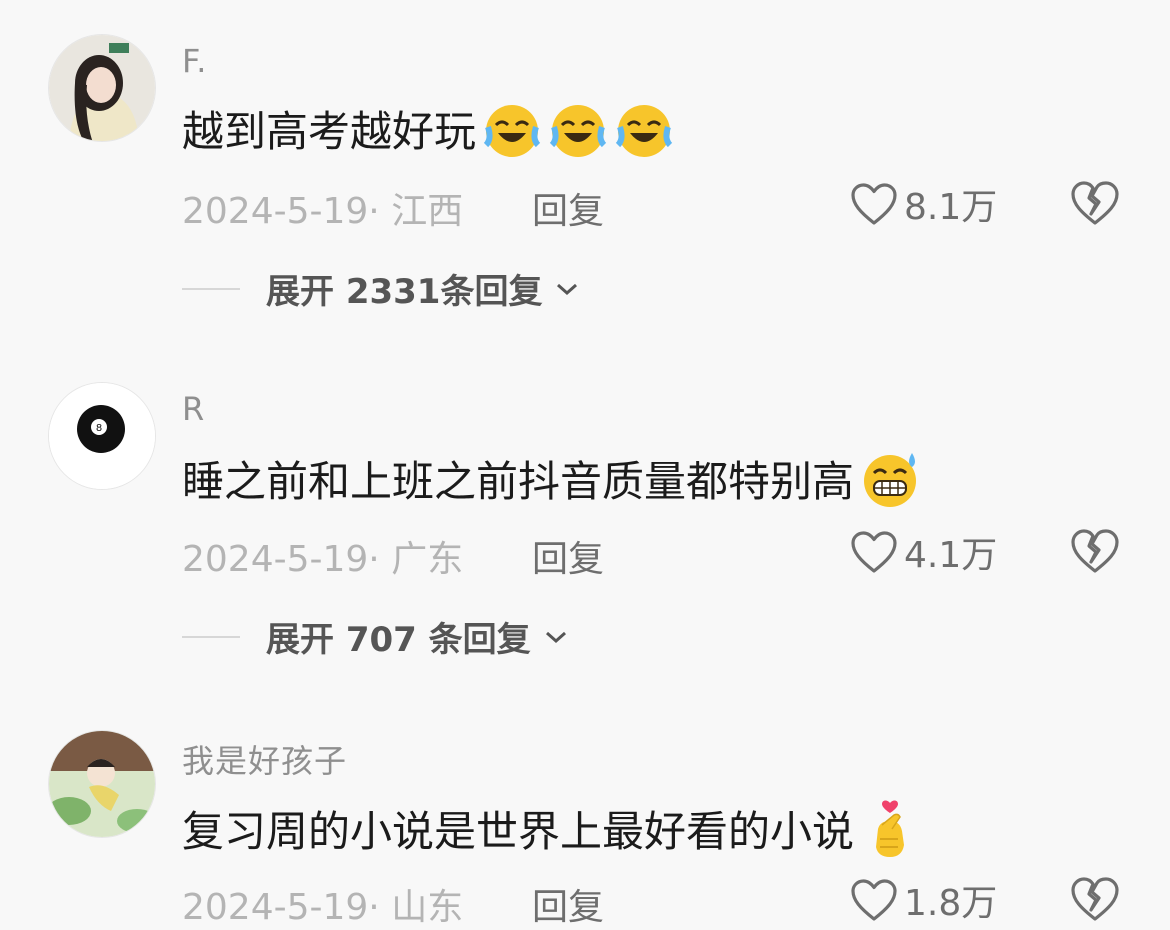  I want to click on date-location: 2024-5-19· 广东, so click(323, 559).